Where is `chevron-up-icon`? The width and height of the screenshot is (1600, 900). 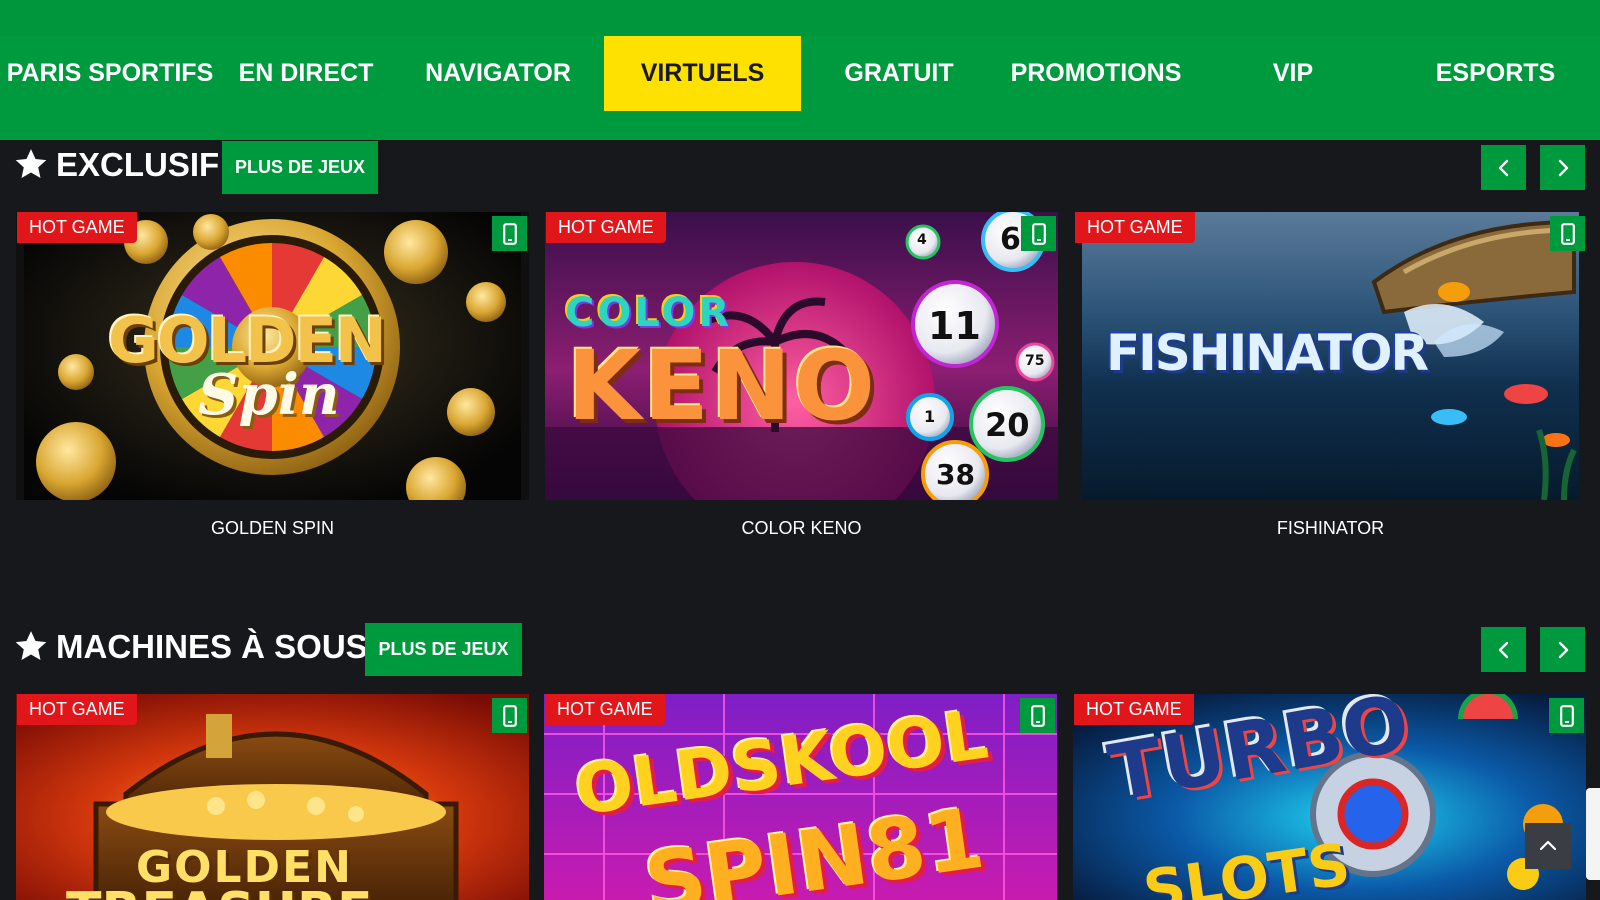
chevron-up-icon is located at coordinates (1548, 845).